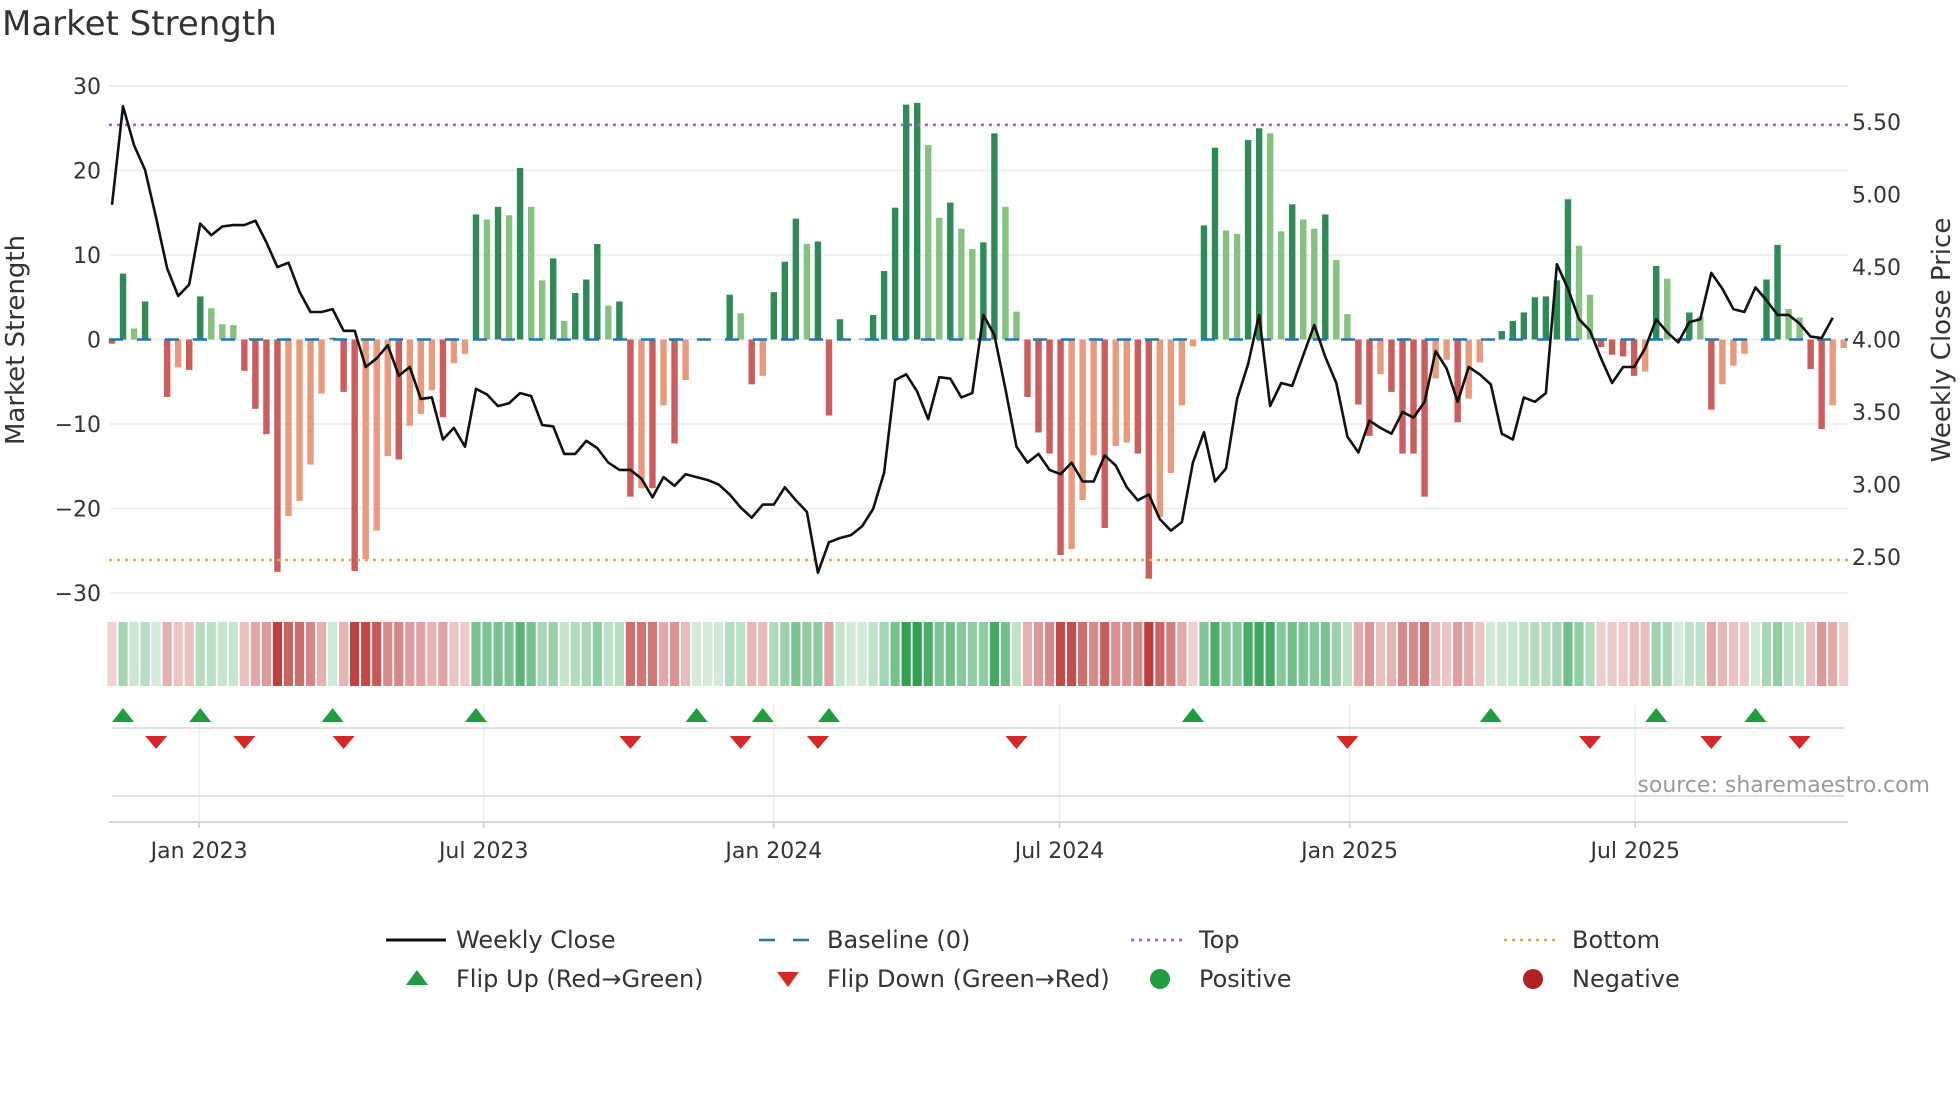 This screenshot has height=1102, width=1960. What do you see at coordinates (1942, 340) in the screenshot?
I see `y2-axis-title: Weekly Close Price` at bounding box center [1942, 340].